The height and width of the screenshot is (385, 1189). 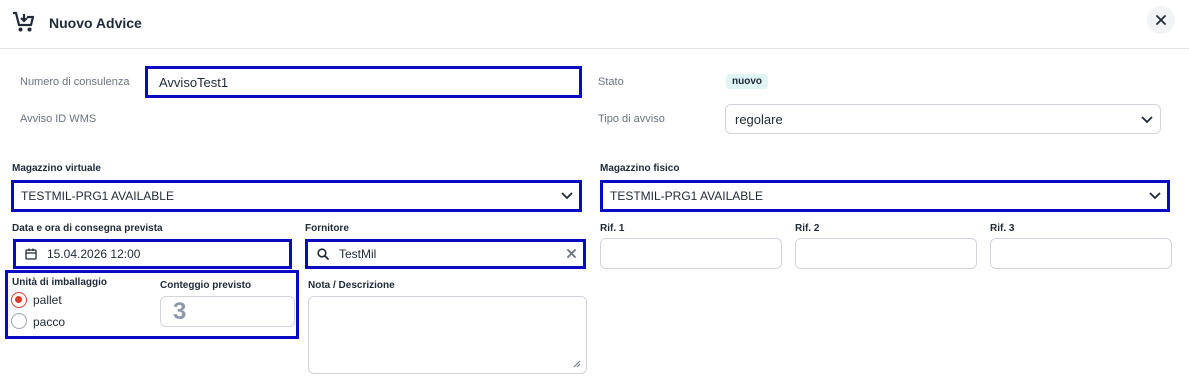 I want to click on status-badge: nuovo, so click(x=747, y=81).